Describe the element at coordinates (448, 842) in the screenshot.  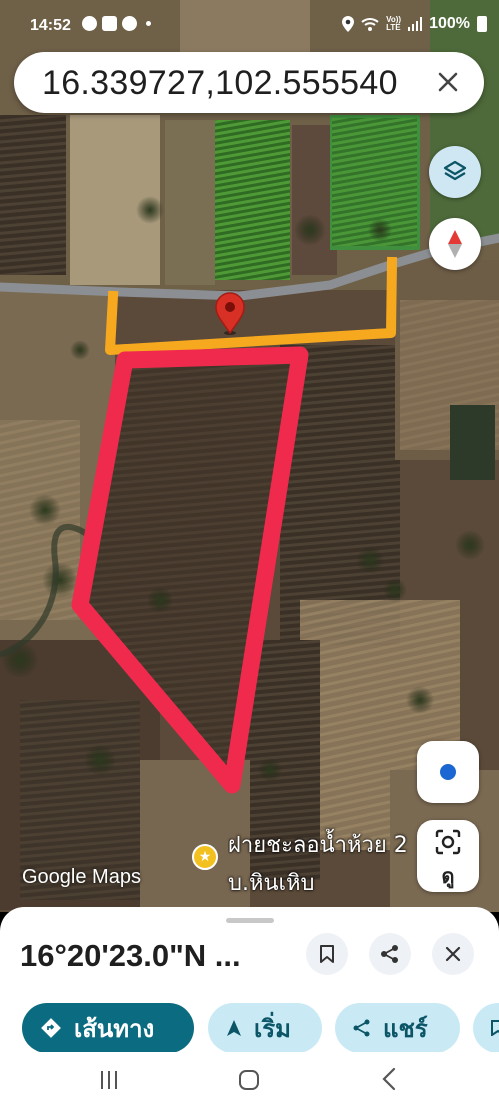
I see `lens-icon` at that location.